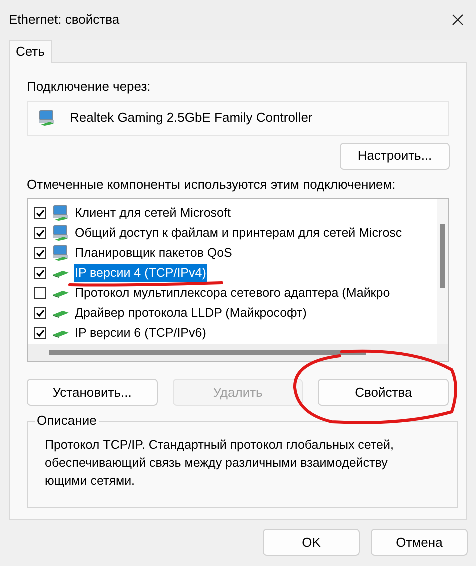  I want to click on component-item: IP версии 4 (TCP/IPv4), so click(141, 273).